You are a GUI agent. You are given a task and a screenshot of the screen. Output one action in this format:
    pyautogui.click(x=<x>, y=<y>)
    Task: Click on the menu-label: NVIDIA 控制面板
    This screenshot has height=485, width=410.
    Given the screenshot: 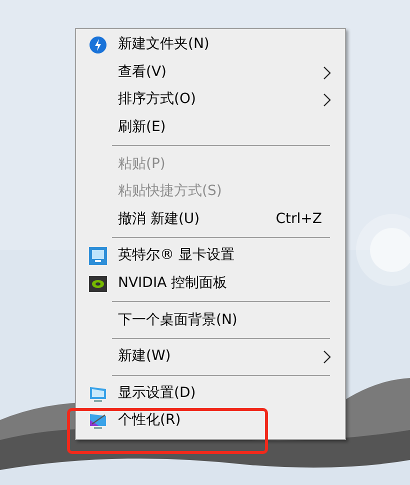 What is the action you would take?
    pyautogui.click(x=173, y=284)
    